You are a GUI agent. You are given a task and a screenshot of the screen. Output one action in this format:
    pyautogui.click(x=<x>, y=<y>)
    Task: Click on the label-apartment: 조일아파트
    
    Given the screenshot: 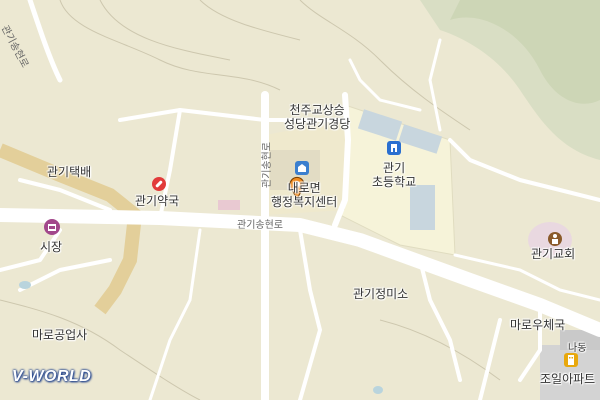 What is the action you would take?
    pyautogui.click(x=567, y=379)
    